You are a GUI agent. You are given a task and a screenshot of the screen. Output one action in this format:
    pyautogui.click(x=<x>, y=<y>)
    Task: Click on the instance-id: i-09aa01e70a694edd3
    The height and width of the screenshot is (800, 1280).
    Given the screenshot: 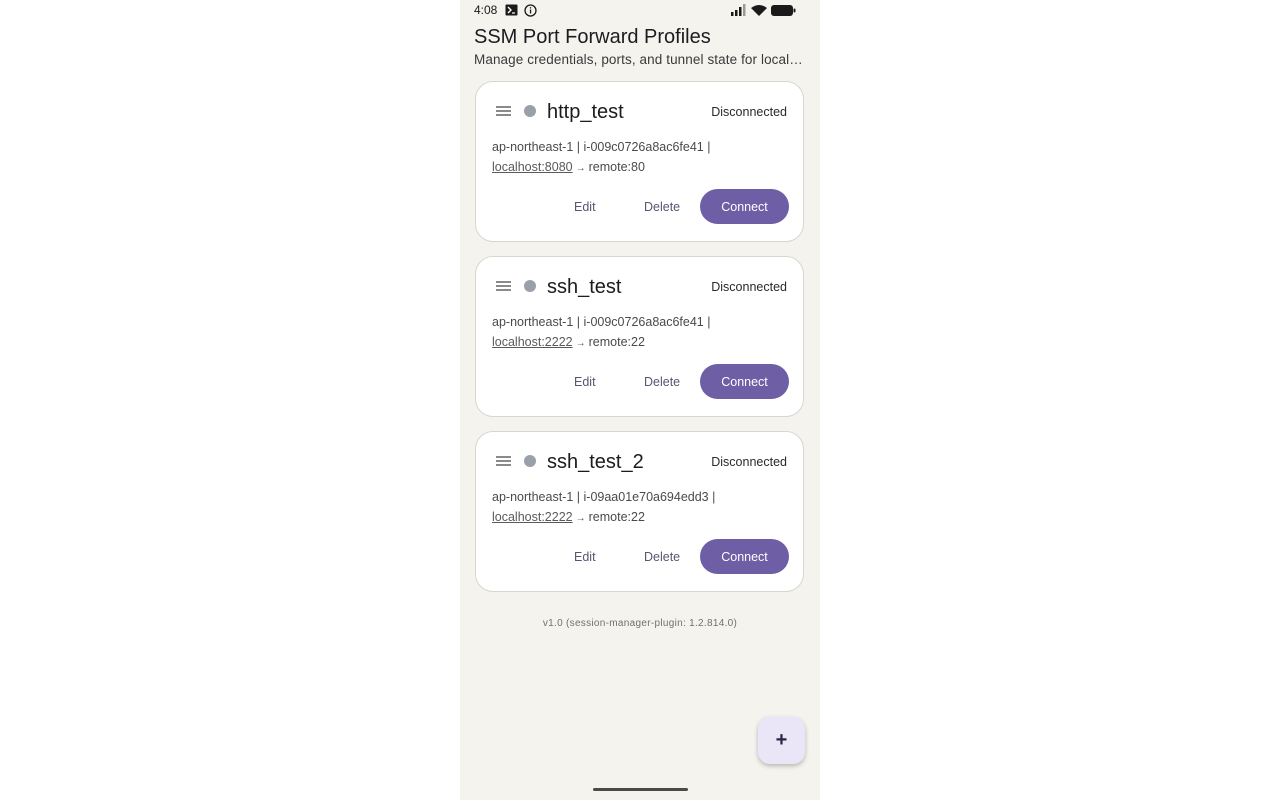 What is the action you would take?
    pyautogui.click(x=646, y=497)
    